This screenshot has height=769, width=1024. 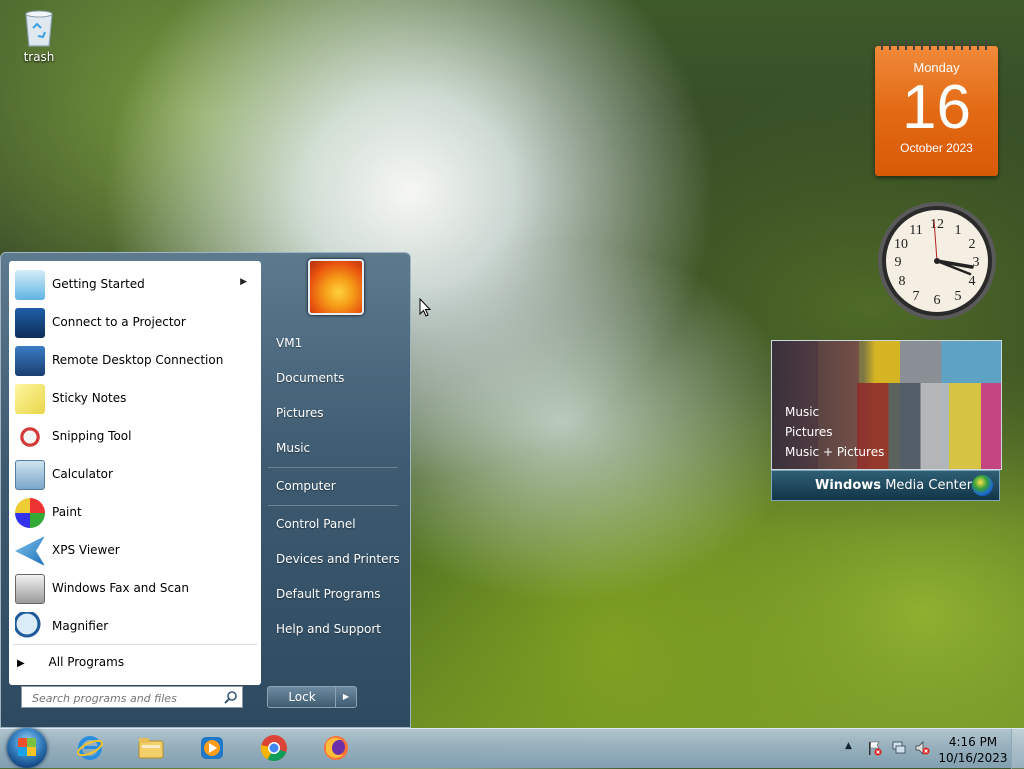 I want to click on taskbar-firefox, so click(x=336, y=748).